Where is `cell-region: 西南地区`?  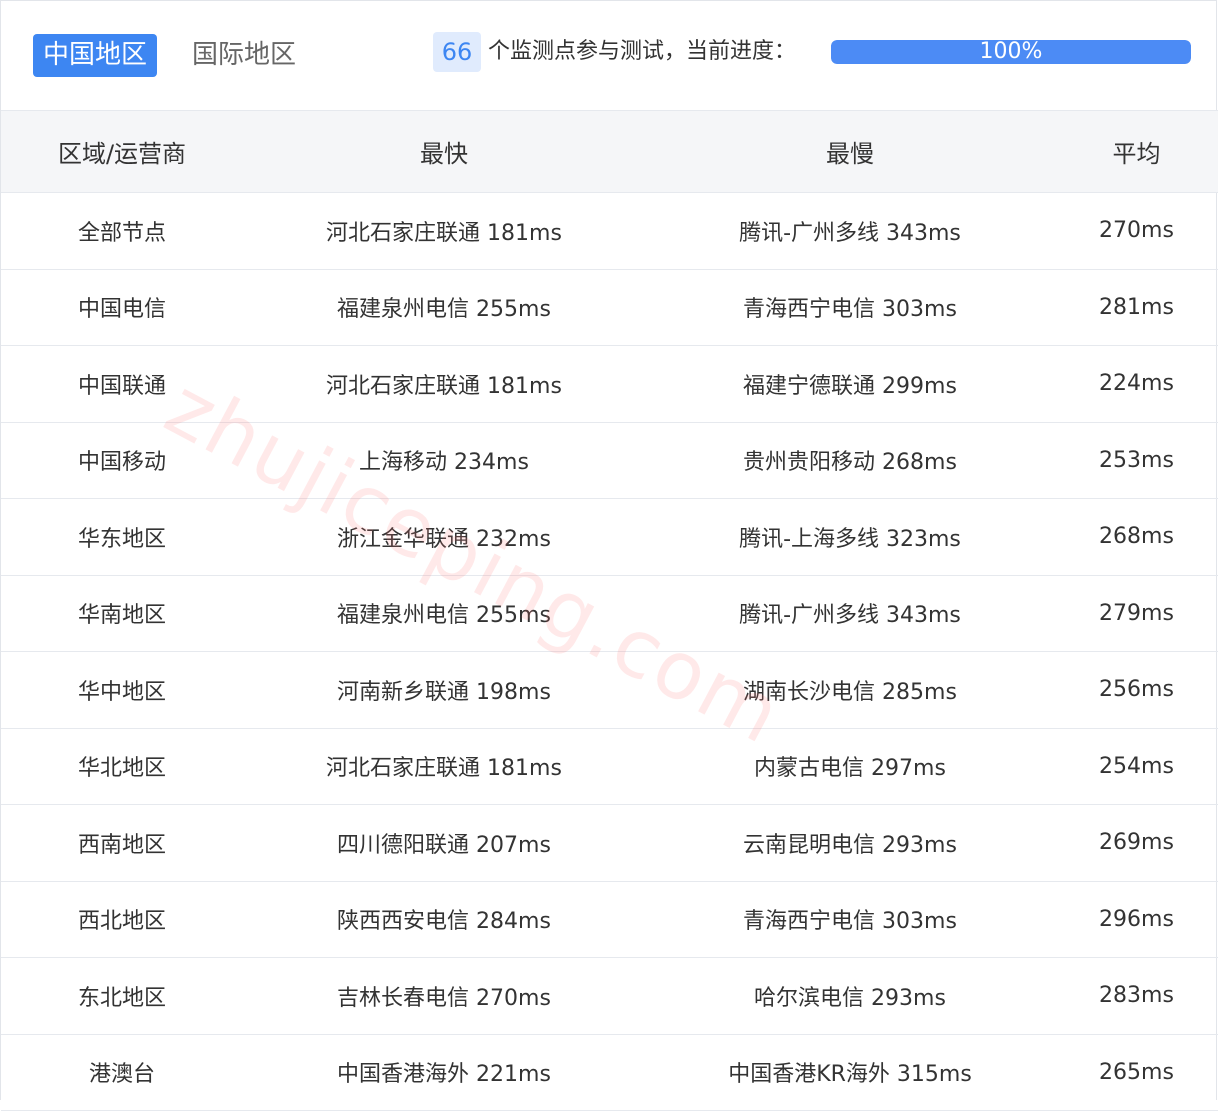 cell-region: 西南地区 is located at coordinates (122, 843).